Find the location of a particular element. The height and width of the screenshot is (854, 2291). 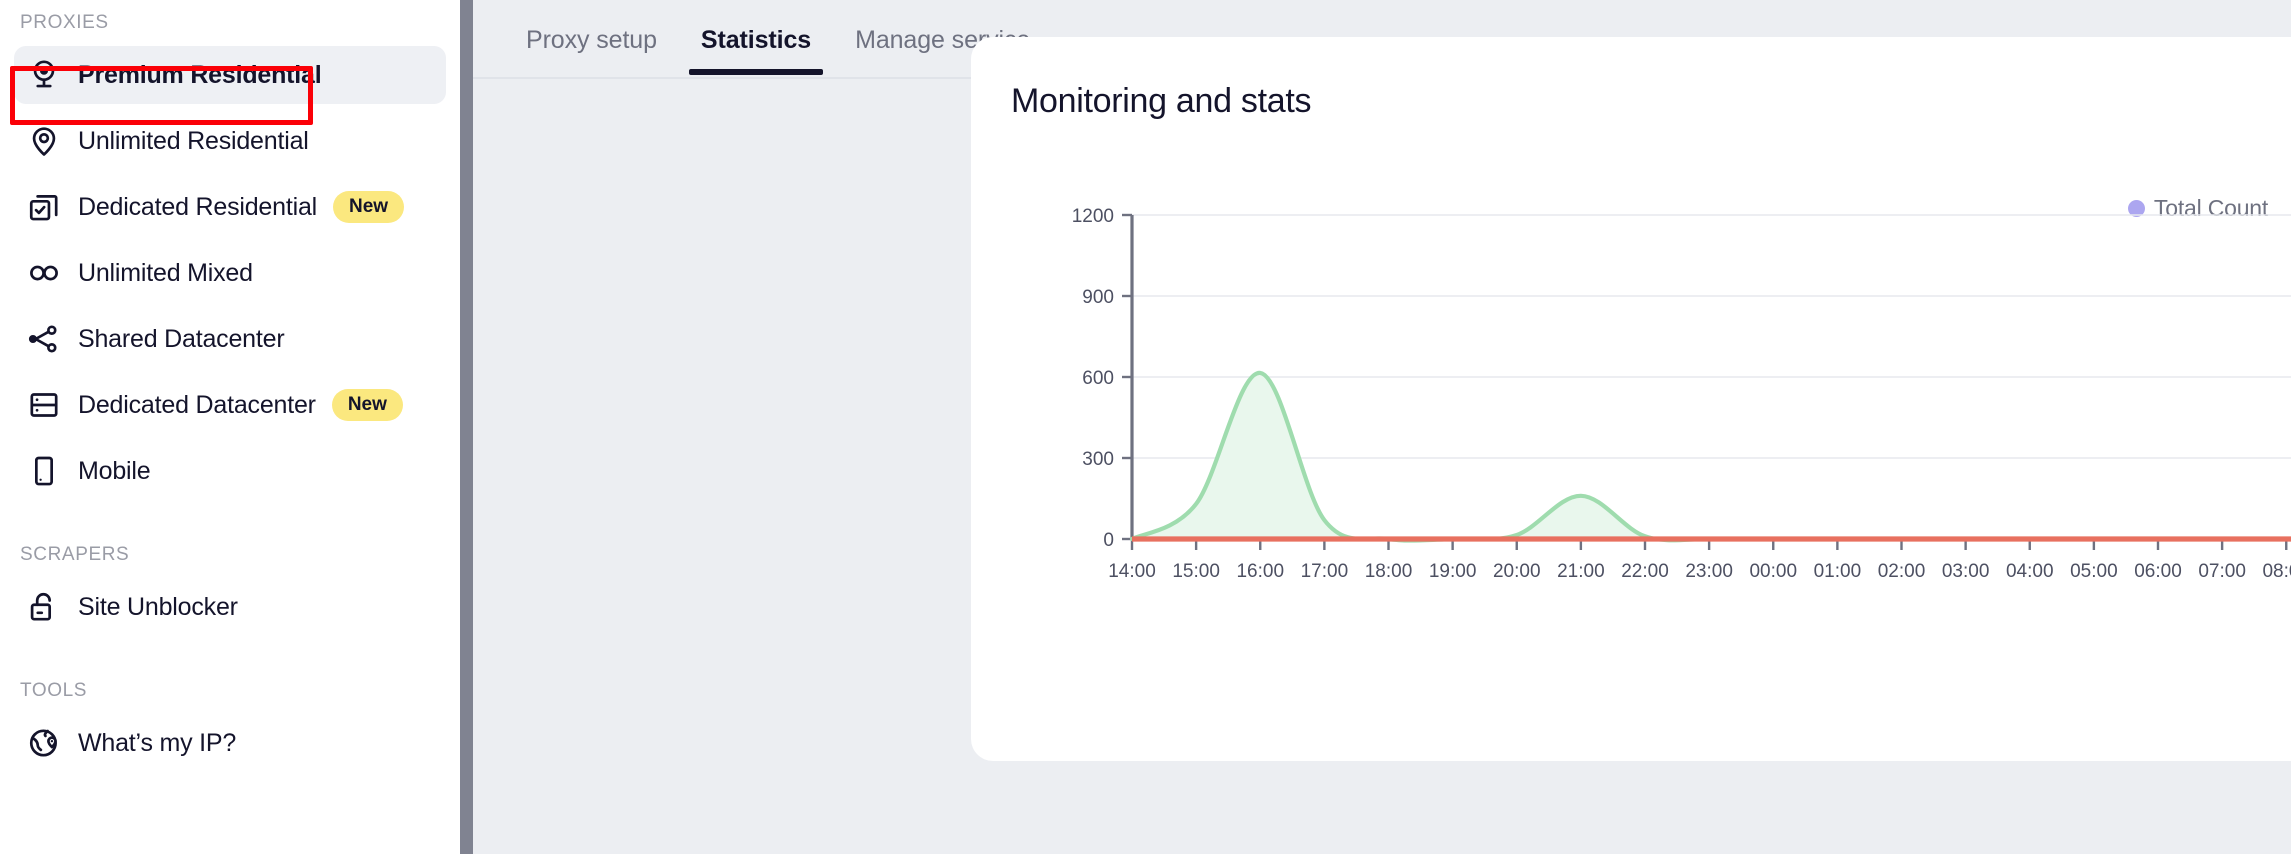

server-icon is located at coordinates (44, 405).